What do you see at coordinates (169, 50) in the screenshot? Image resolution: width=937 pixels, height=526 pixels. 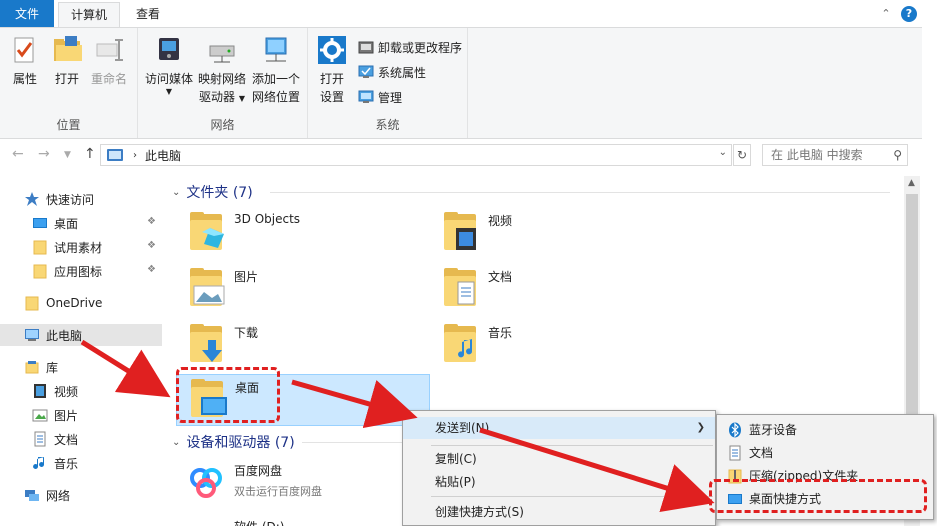 I see `media-icon` at bounding box center [169, 50].